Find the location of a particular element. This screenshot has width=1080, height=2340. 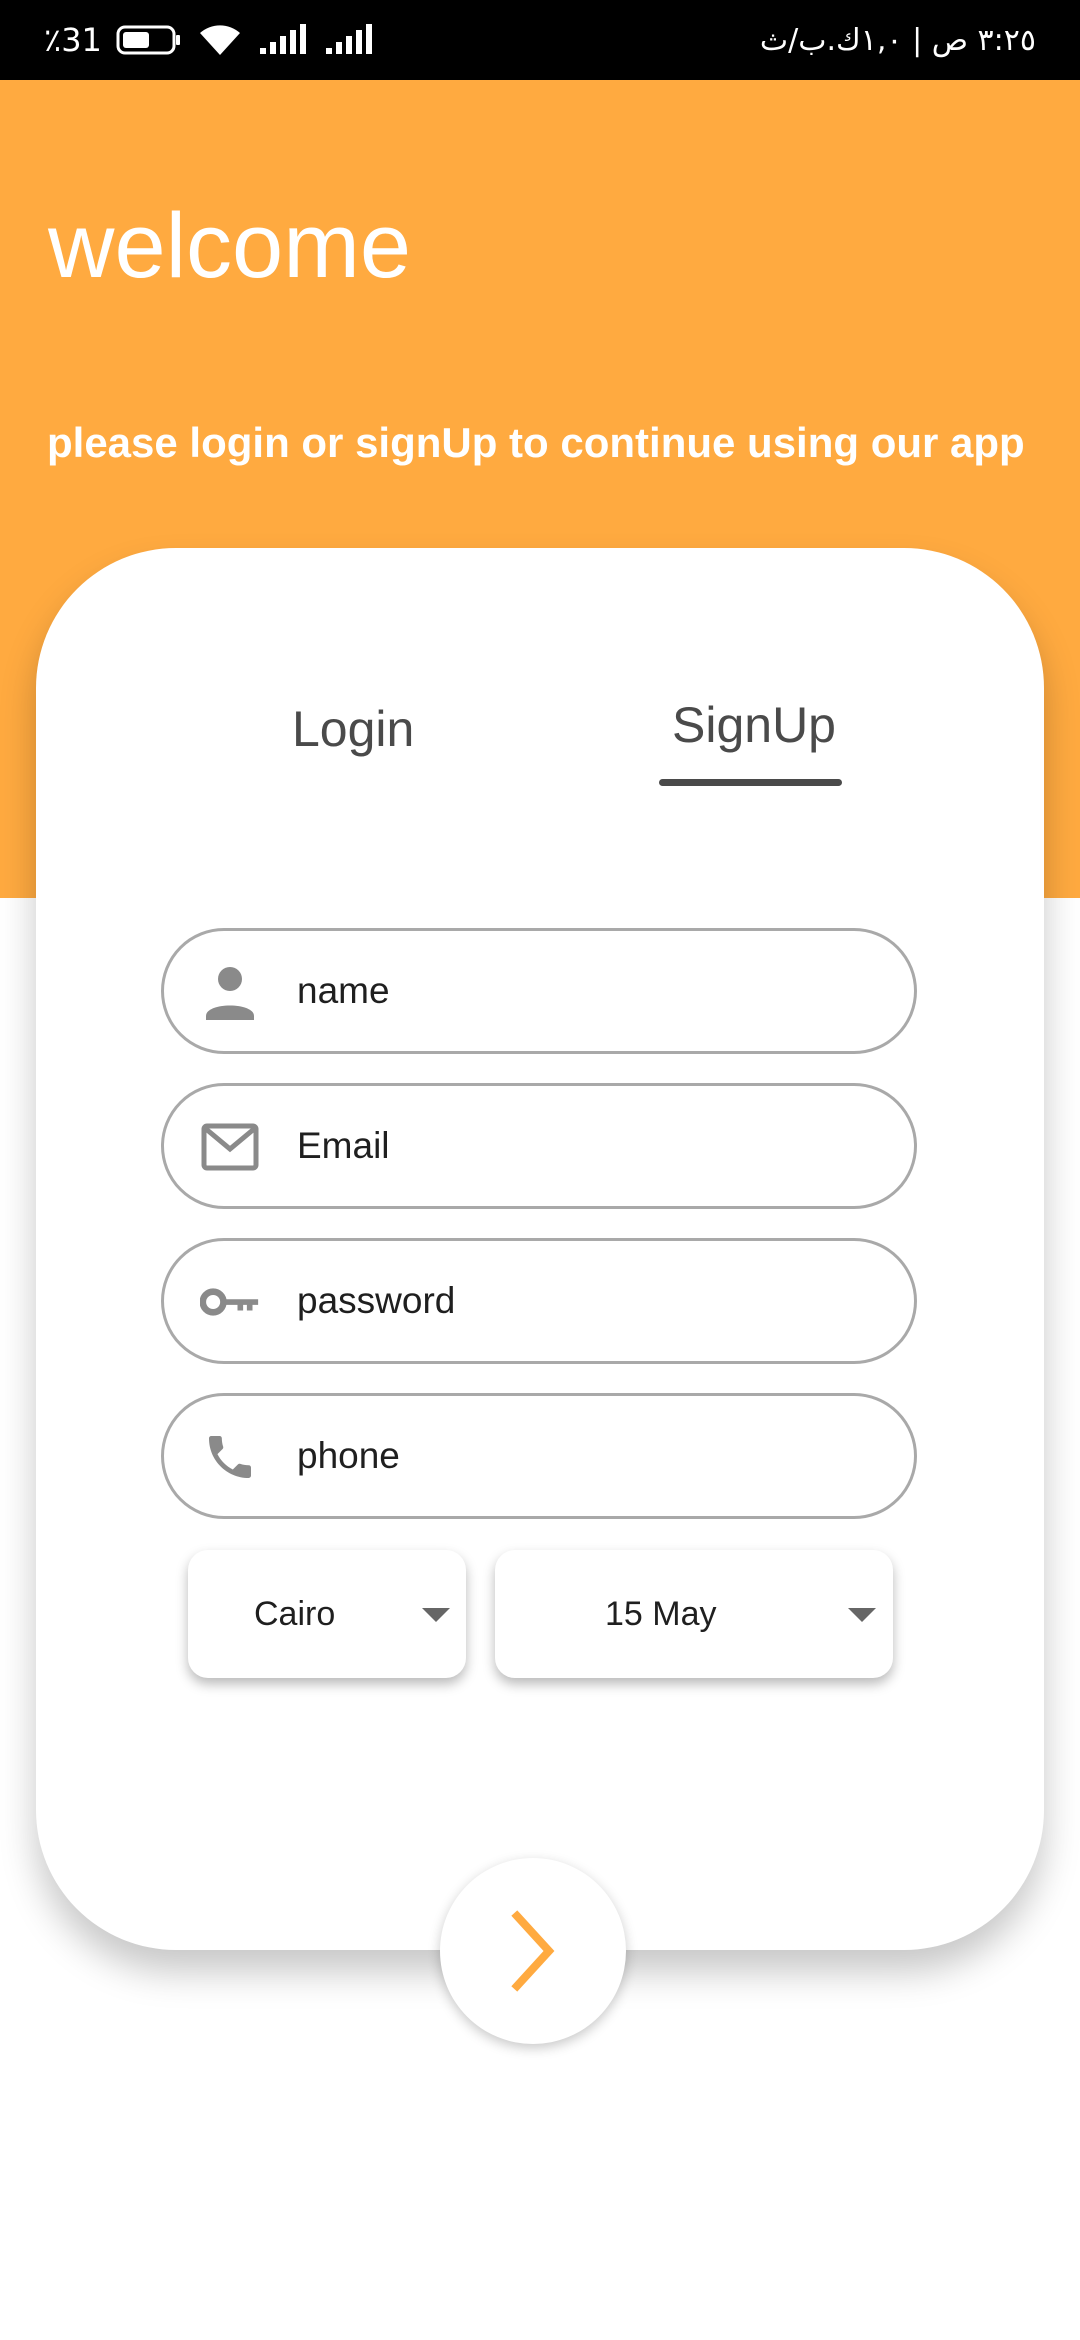

status-bar: ٪31 ٣:٢٥ ص | ١,٠ك.ب/ث is located at coordinates (540, 40).